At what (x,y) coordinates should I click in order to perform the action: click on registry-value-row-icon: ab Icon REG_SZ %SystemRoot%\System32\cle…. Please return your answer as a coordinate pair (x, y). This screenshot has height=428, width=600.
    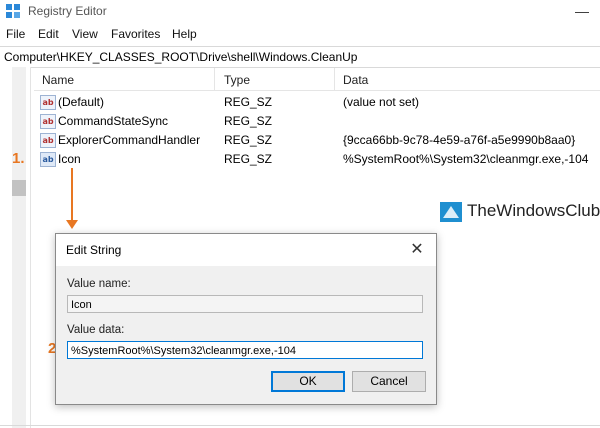
    Looking at the image, I should click on (317, 159).